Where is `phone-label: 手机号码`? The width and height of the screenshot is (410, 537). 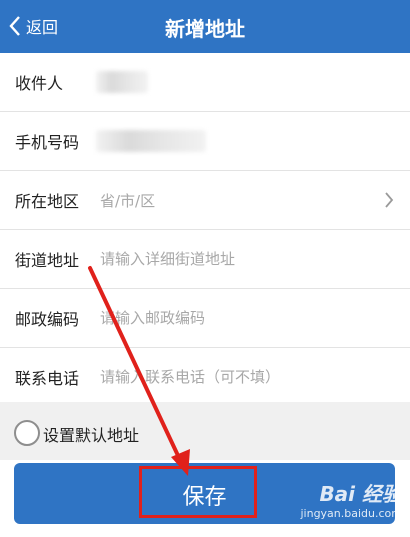 phone-label: 手机号码 is located at coordinates (47, 142).